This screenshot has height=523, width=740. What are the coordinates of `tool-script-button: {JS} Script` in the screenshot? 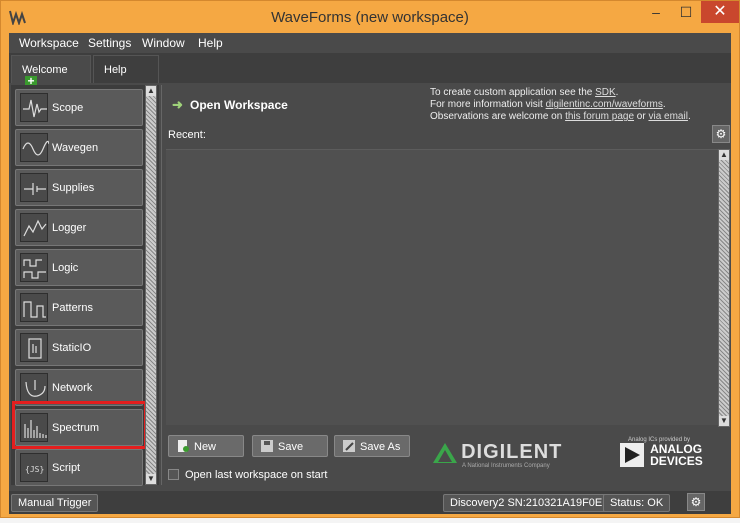 It's located at (79, 467).